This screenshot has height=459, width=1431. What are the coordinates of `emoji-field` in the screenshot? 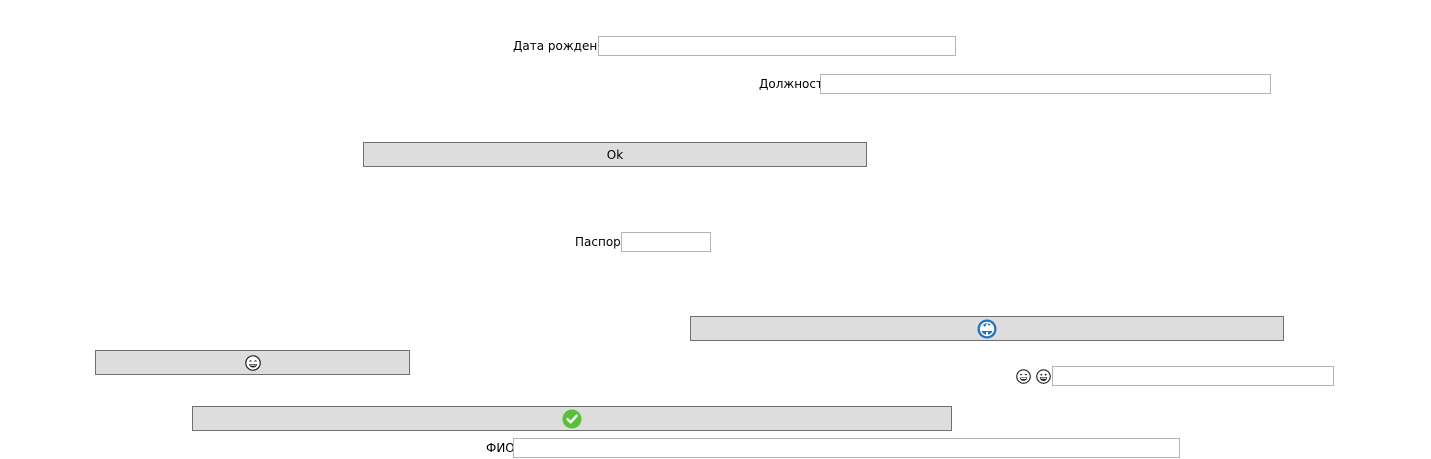 It's located at (1193, 376).